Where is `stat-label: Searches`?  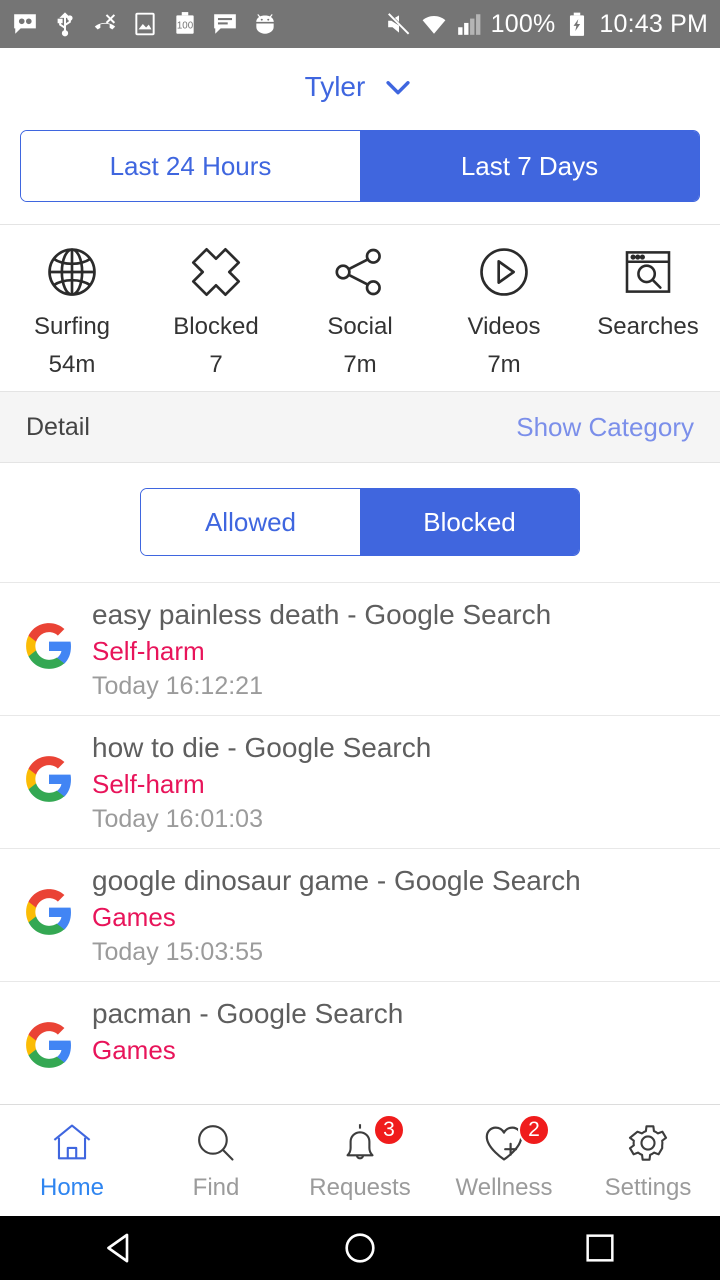
stat-label: Searches is located at coordinates (648, 326).